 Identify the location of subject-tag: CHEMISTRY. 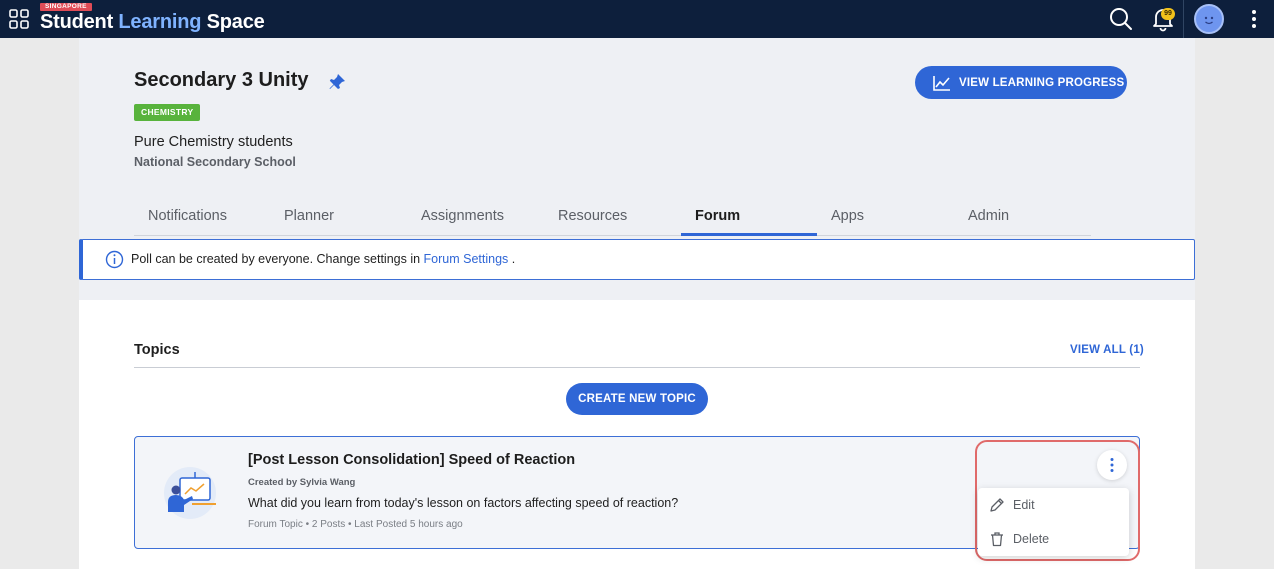
(167, 112).